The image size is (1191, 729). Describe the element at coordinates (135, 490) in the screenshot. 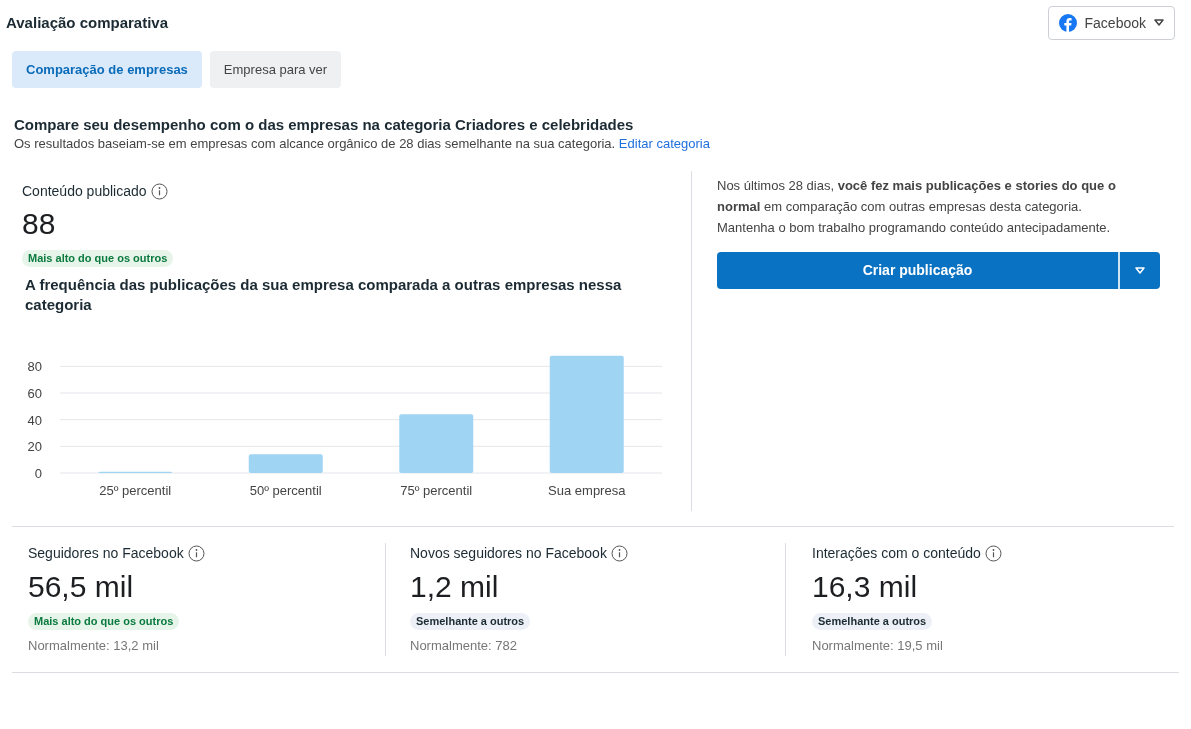

I see `axis-label: 25º percentil` at that location.